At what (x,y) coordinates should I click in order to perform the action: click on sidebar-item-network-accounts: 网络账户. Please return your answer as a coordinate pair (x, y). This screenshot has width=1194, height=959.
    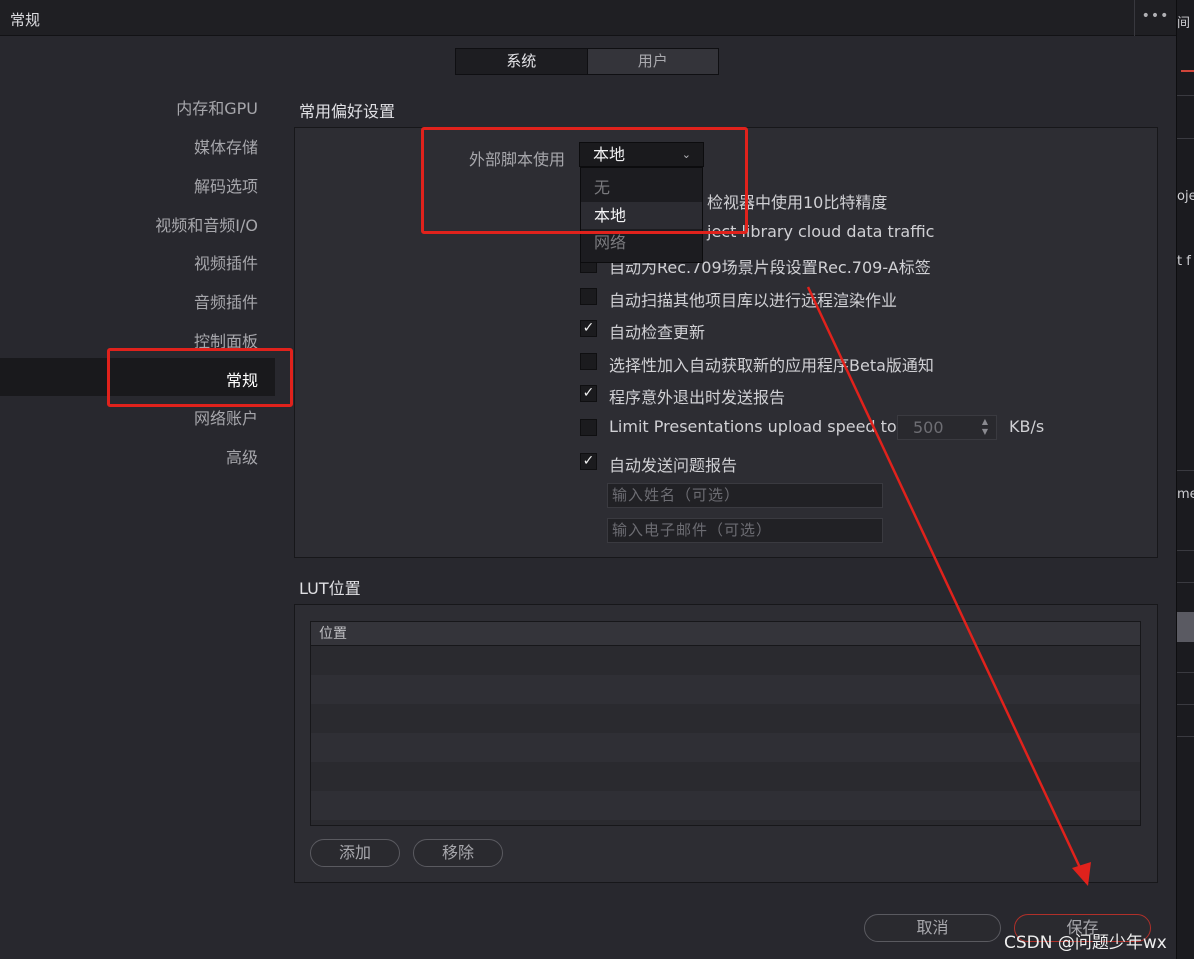
    Looking at the image, I should click on (226, 417).